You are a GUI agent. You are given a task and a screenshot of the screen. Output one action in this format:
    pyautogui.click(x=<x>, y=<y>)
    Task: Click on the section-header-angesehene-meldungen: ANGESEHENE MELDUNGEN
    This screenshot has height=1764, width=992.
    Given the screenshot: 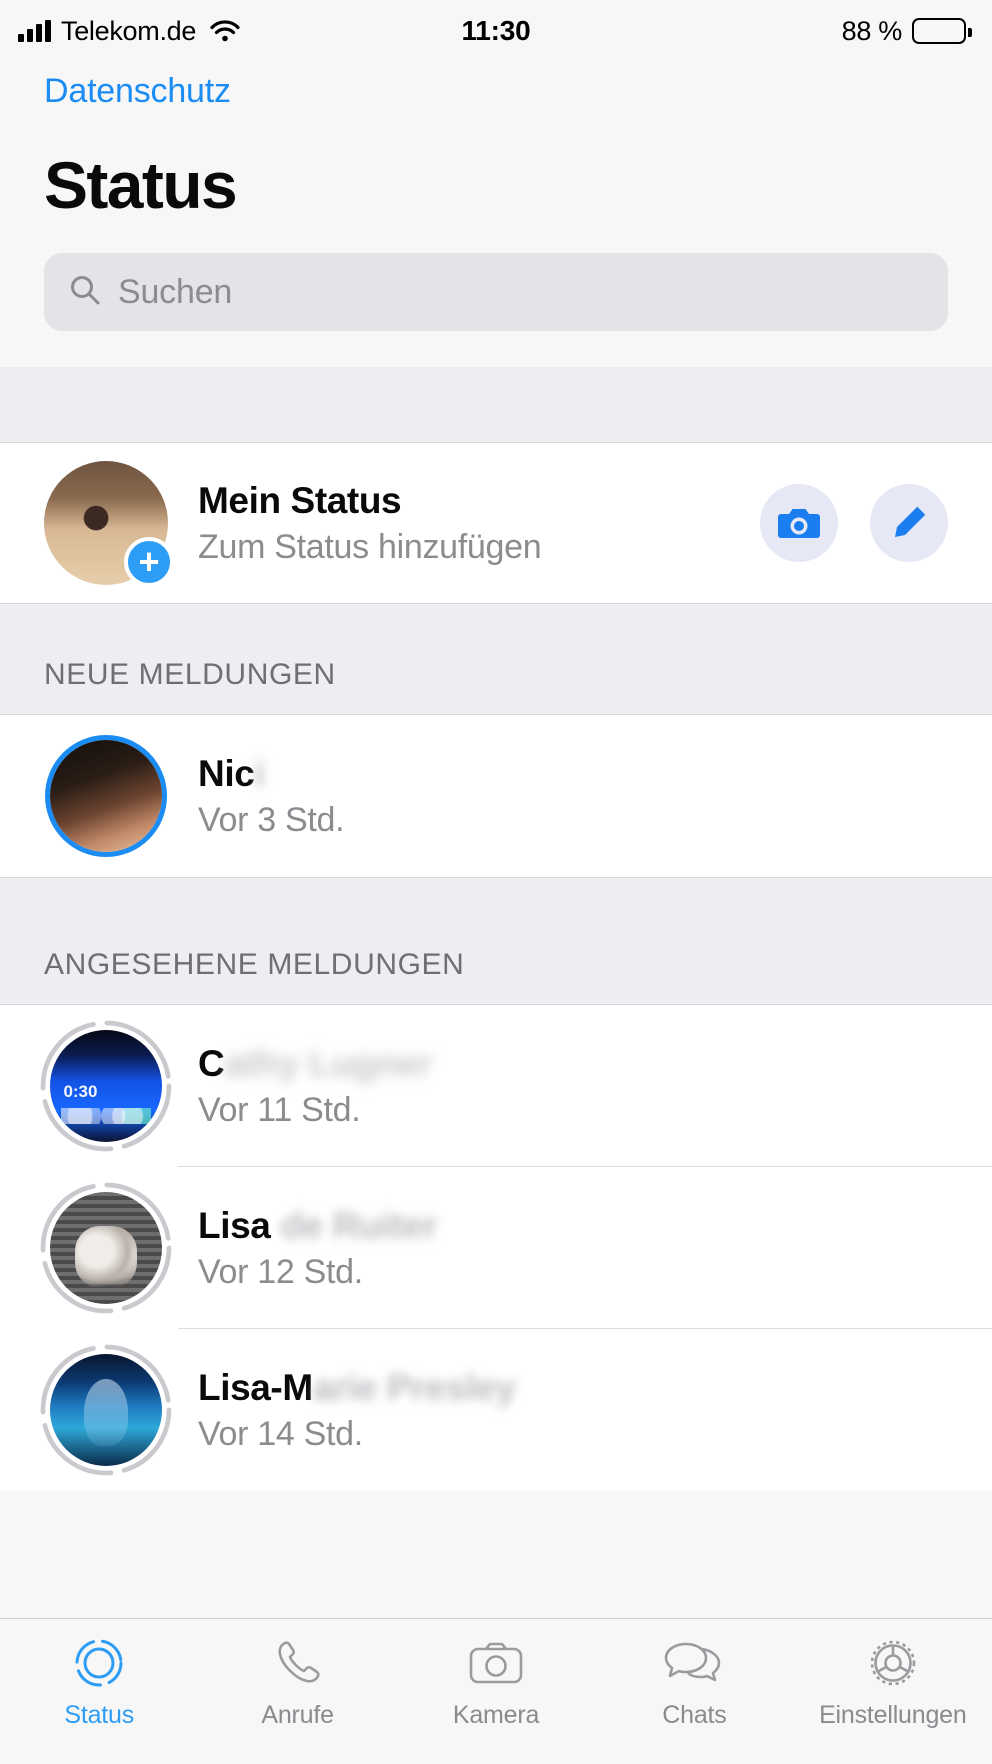 What is the action you would take?
    pyautogui.click(x=496, y=941)
    